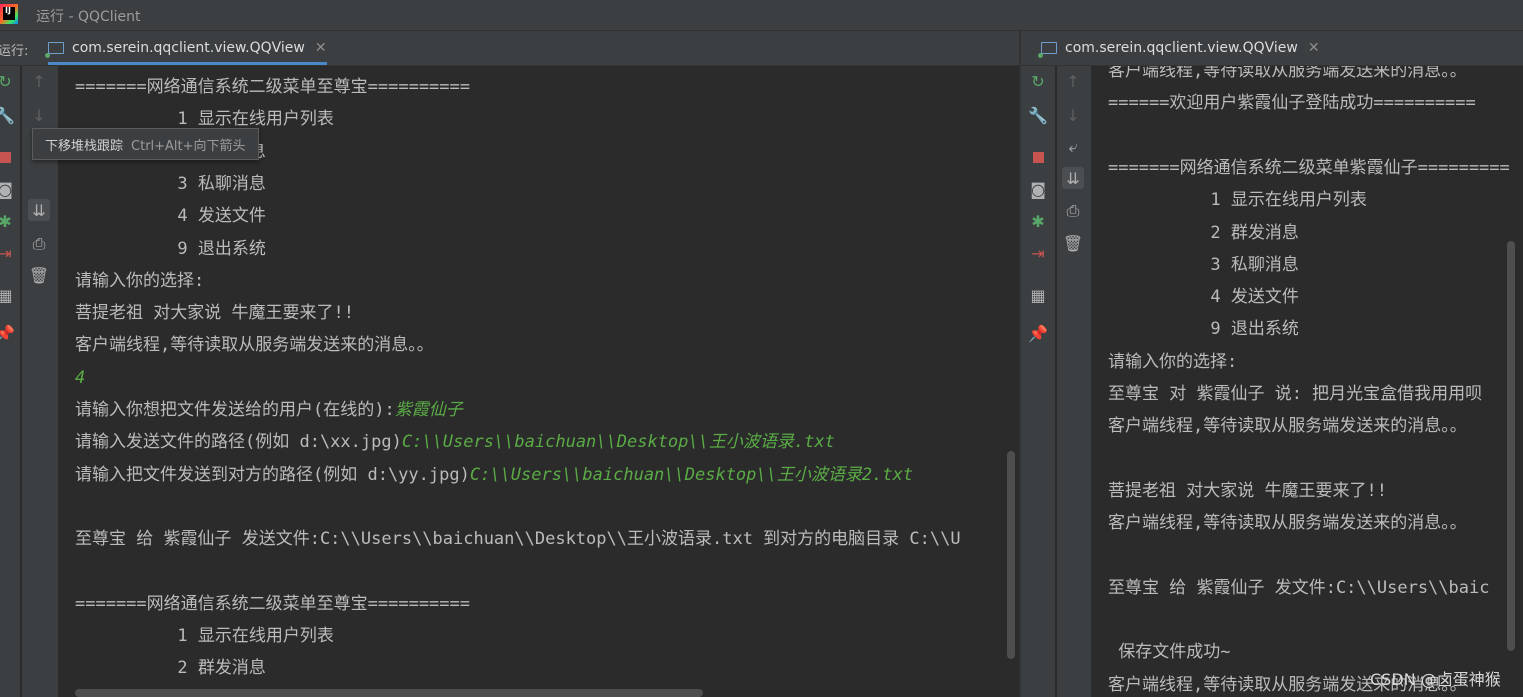 The height and width of the screenshot is (697, 1523). Describe the element at coordinates (428, 410) in the screenshot. I see `user-input-text: 紫霞仙子` at that location.